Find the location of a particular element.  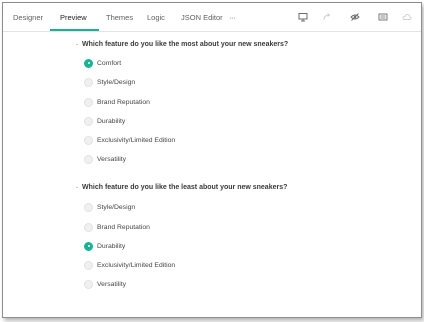

more-tabs-button: ··· is located at coordinates (232, 17).